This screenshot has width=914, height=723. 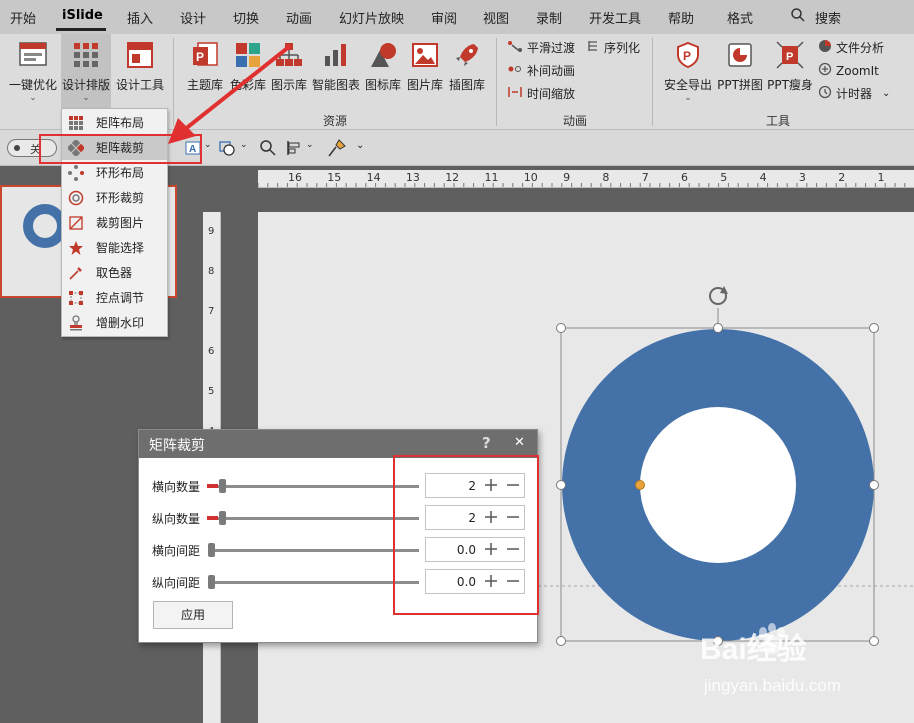 What do you see at coordinates (412, 177) in the screenshot?
I see `ruler-tick-label: 13` at bounding box center [412, 177].